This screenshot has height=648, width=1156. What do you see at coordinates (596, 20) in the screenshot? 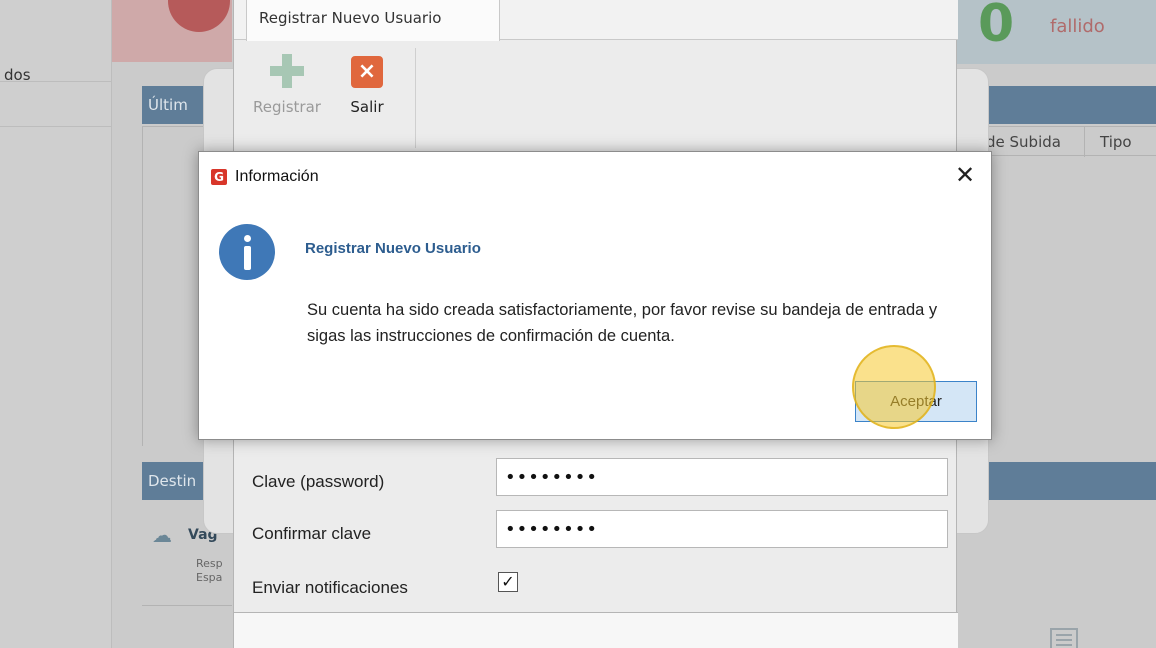
I see `tab-strip: Registrar Nuevo Usuario` at bounding box center [596, 20].